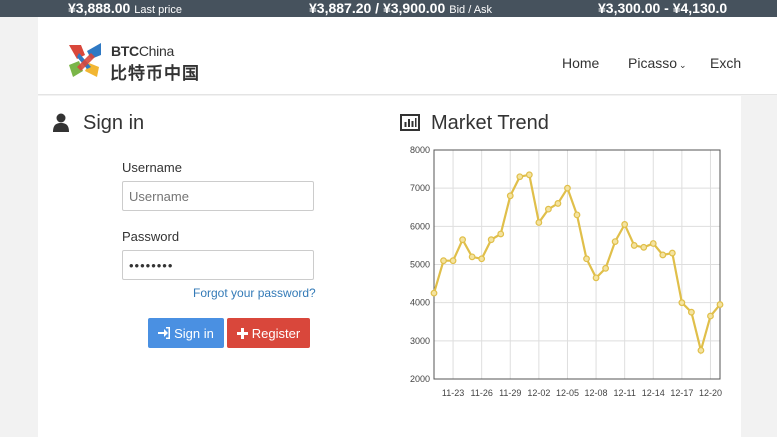 The width and height of the screenshot is (777, 437). Describe the element at coordinates (158, 10) in the screenshot. I see `last-price-label: Last price` at that location.